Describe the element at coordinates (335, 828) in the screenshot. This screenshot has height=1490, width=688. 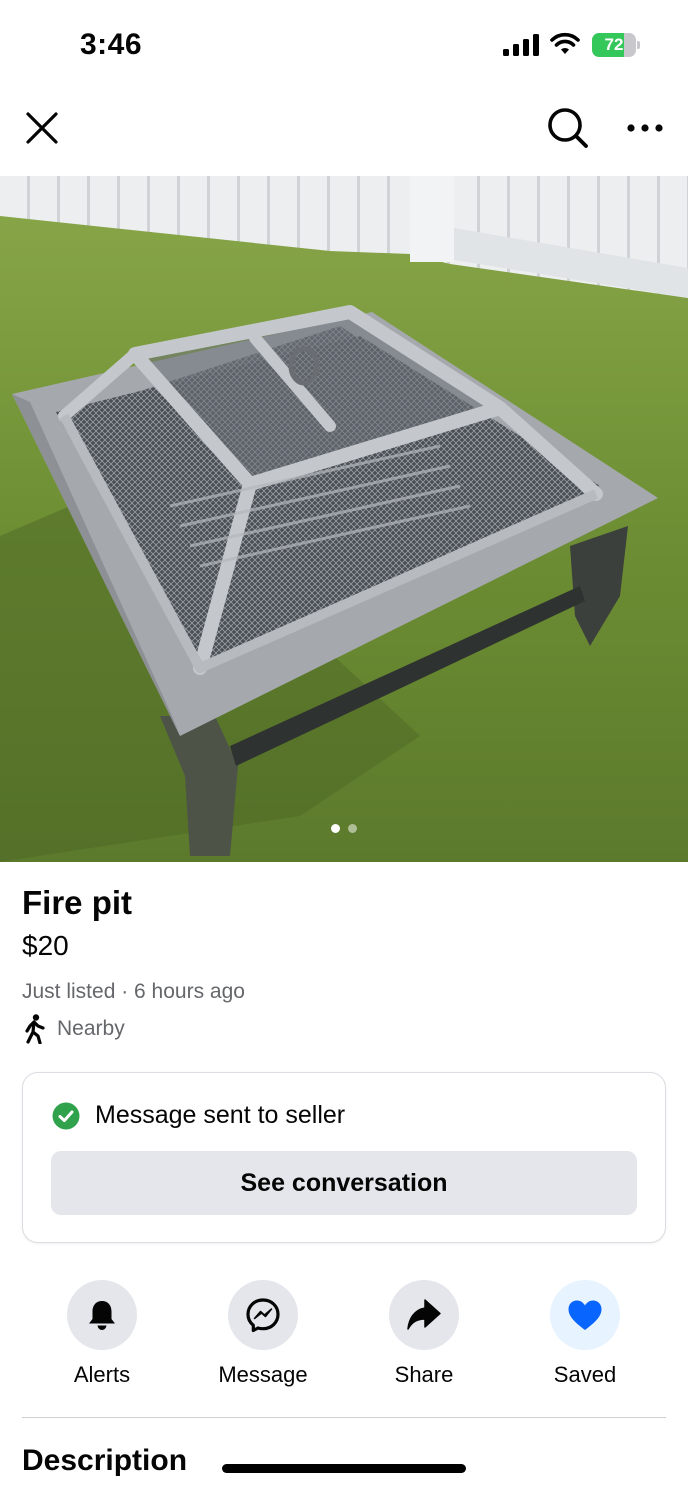
I see `pagination-dot-active` at that location.